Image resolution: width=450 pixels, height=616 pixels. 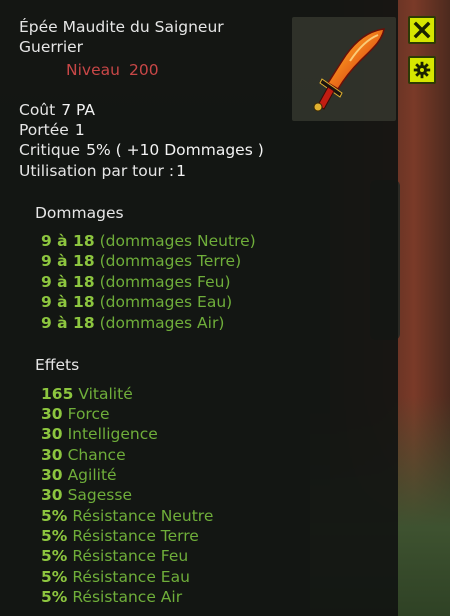 What do you see at coordinates (177, 241) in the screenshot?
I see `damage-element: (dommages Neutre)` at bounding box center [177, 241].